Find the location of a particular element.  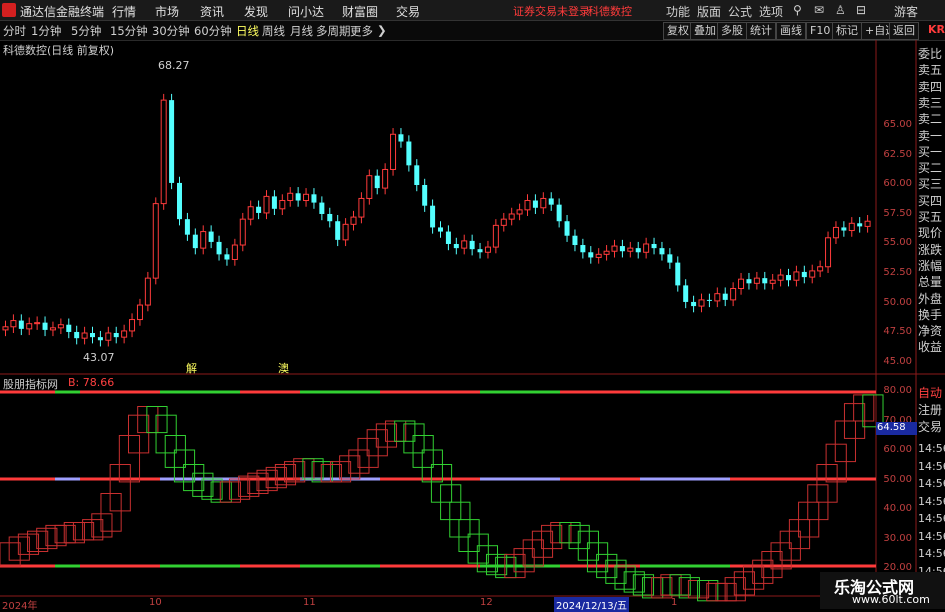

quote-label: 涨跌 is located at coordinates (930, 249).